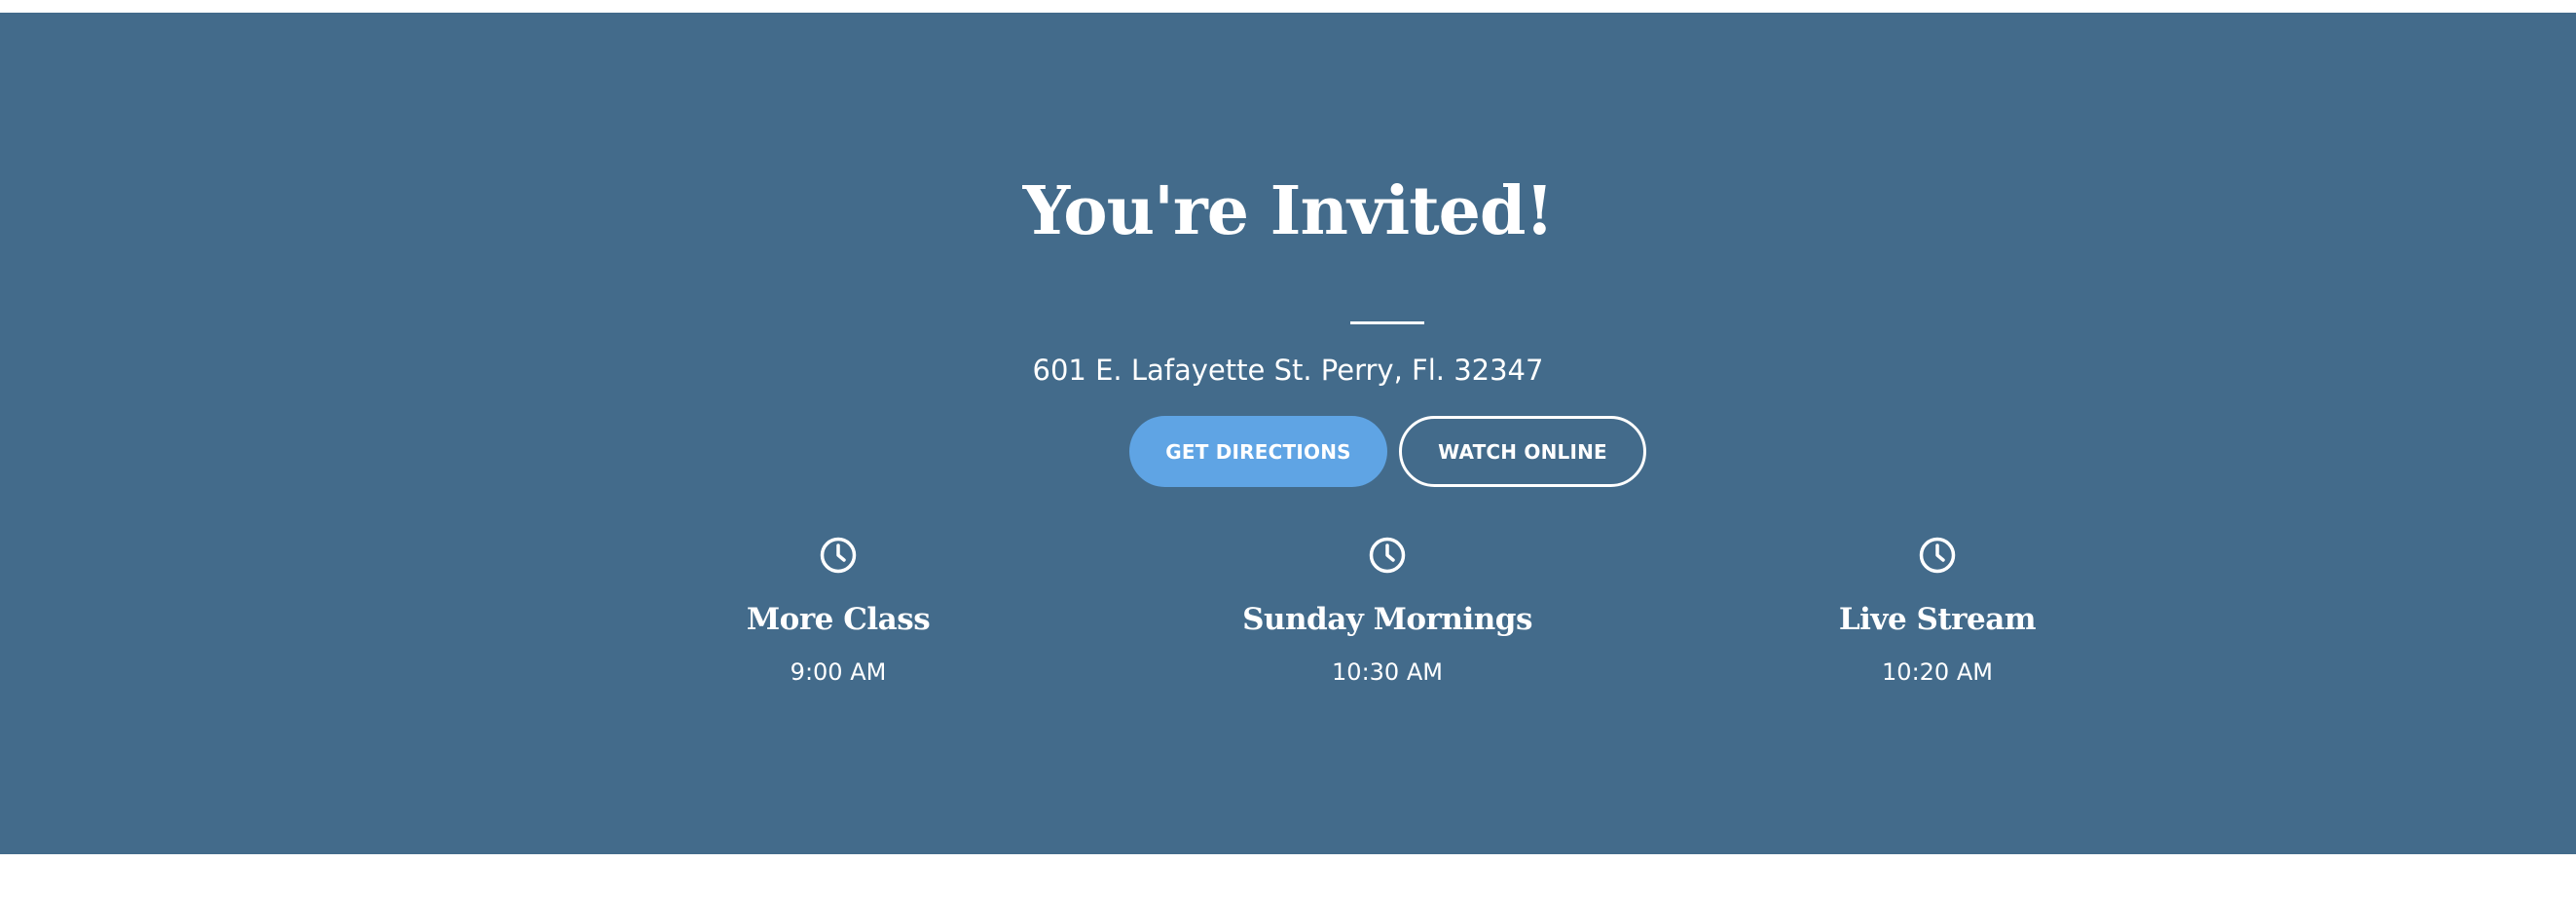 This screenshot has width=2576, height=900. I want to click on service-item-more-class: More Class 9:00 AM, so click(838, 611).